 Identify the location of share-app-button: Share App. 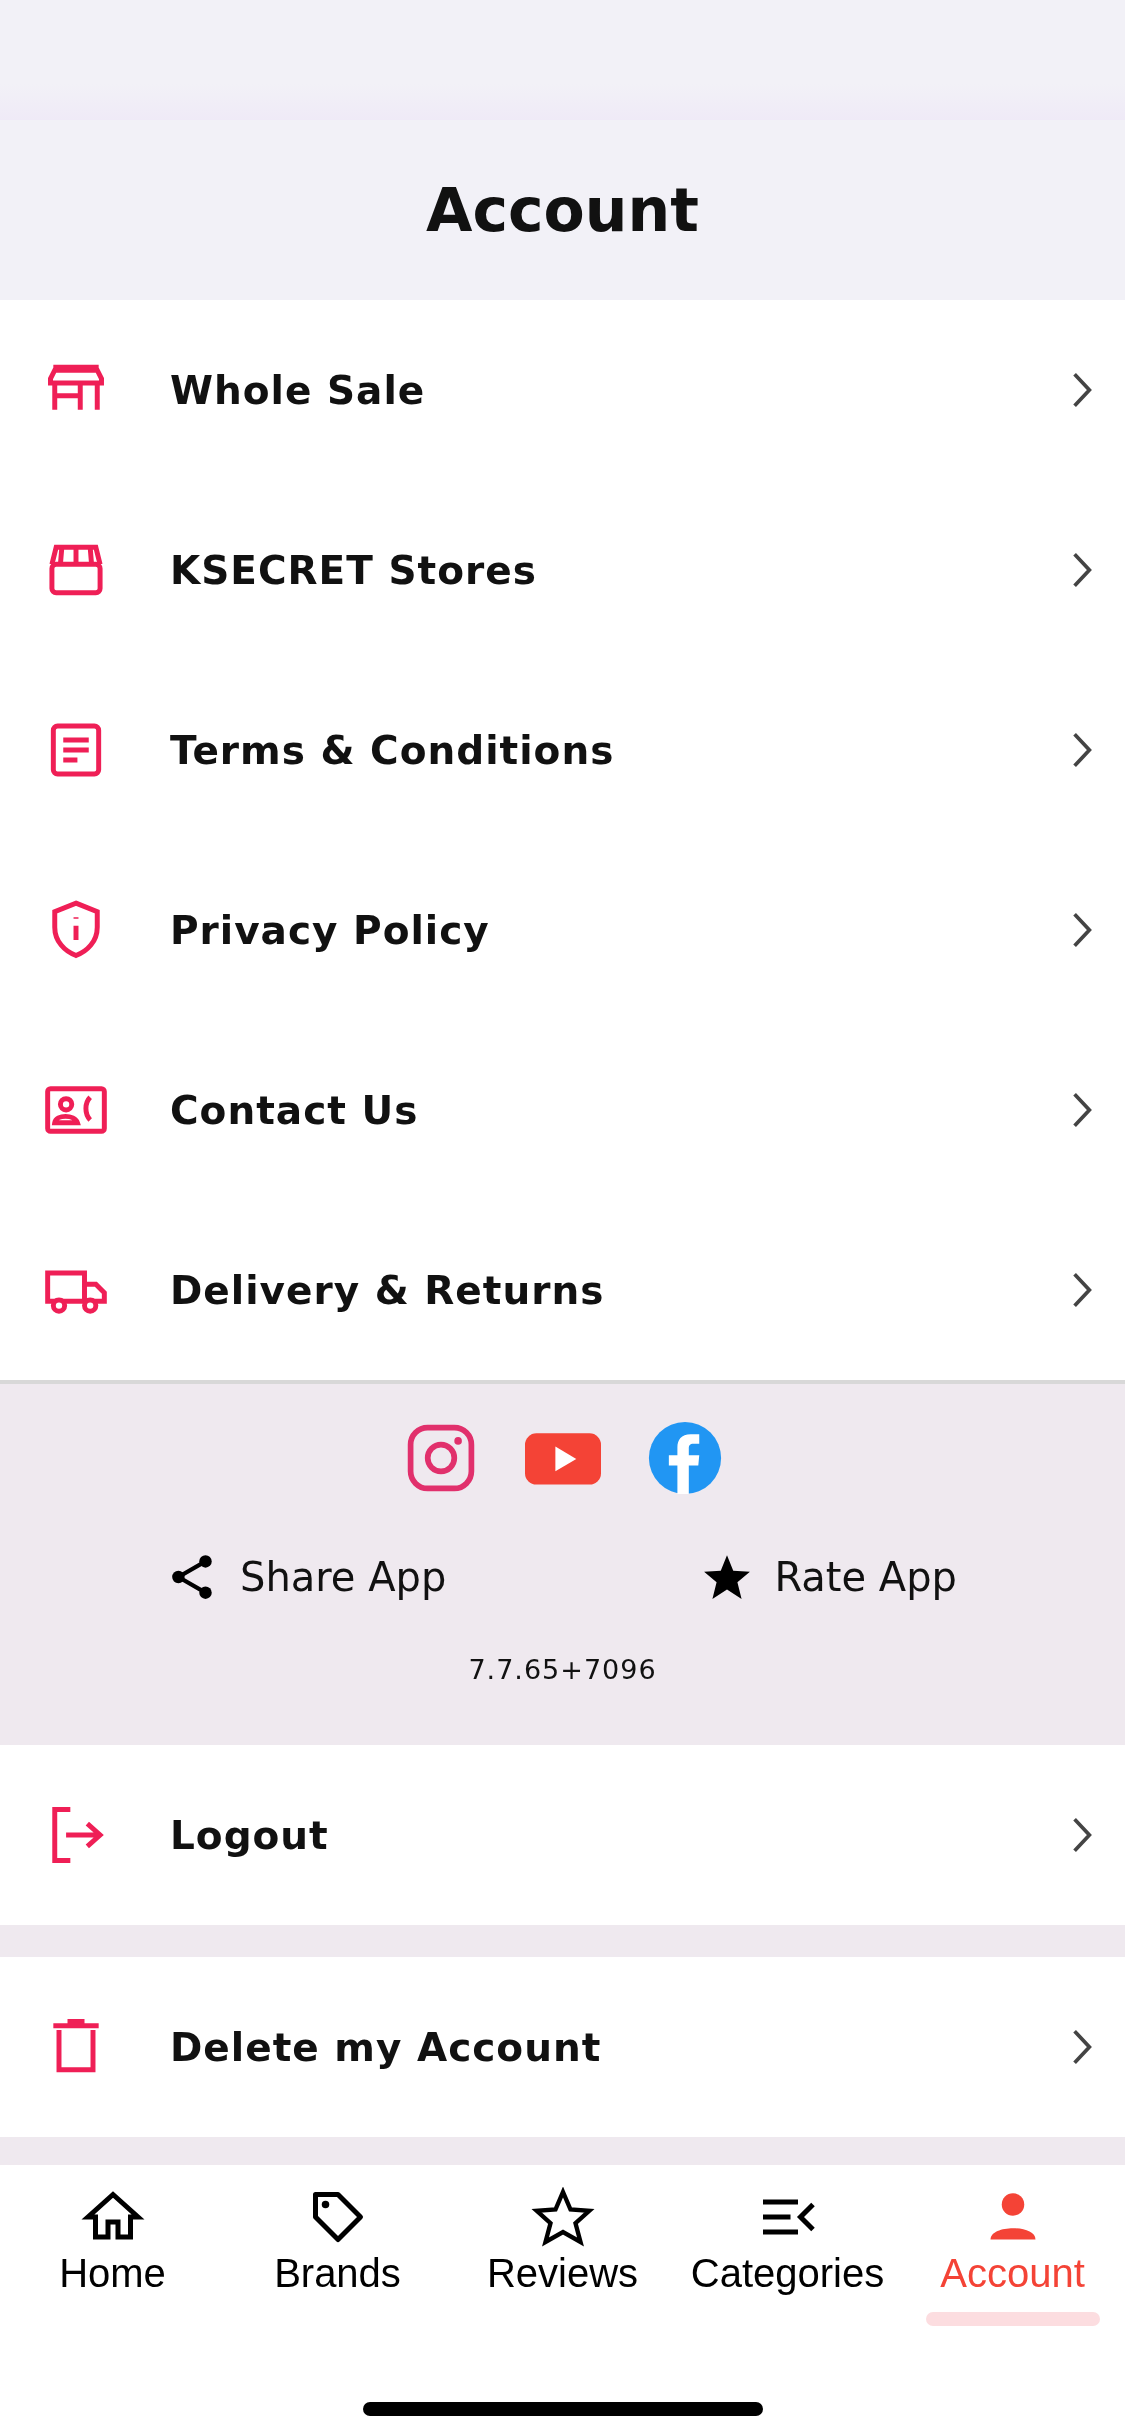
(307, 1577).